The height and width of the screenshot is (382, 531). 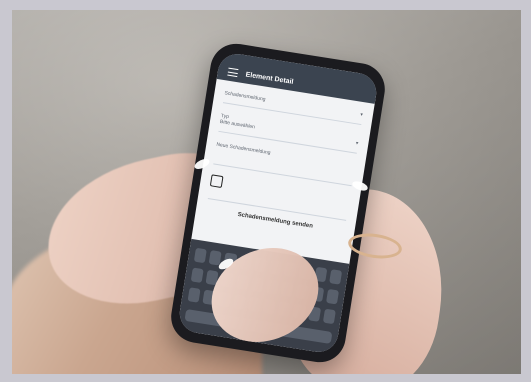 What do you see at coordinates (216, 181) in the screenshot?
I see `camera-icon` at bounding box center [216, 181].